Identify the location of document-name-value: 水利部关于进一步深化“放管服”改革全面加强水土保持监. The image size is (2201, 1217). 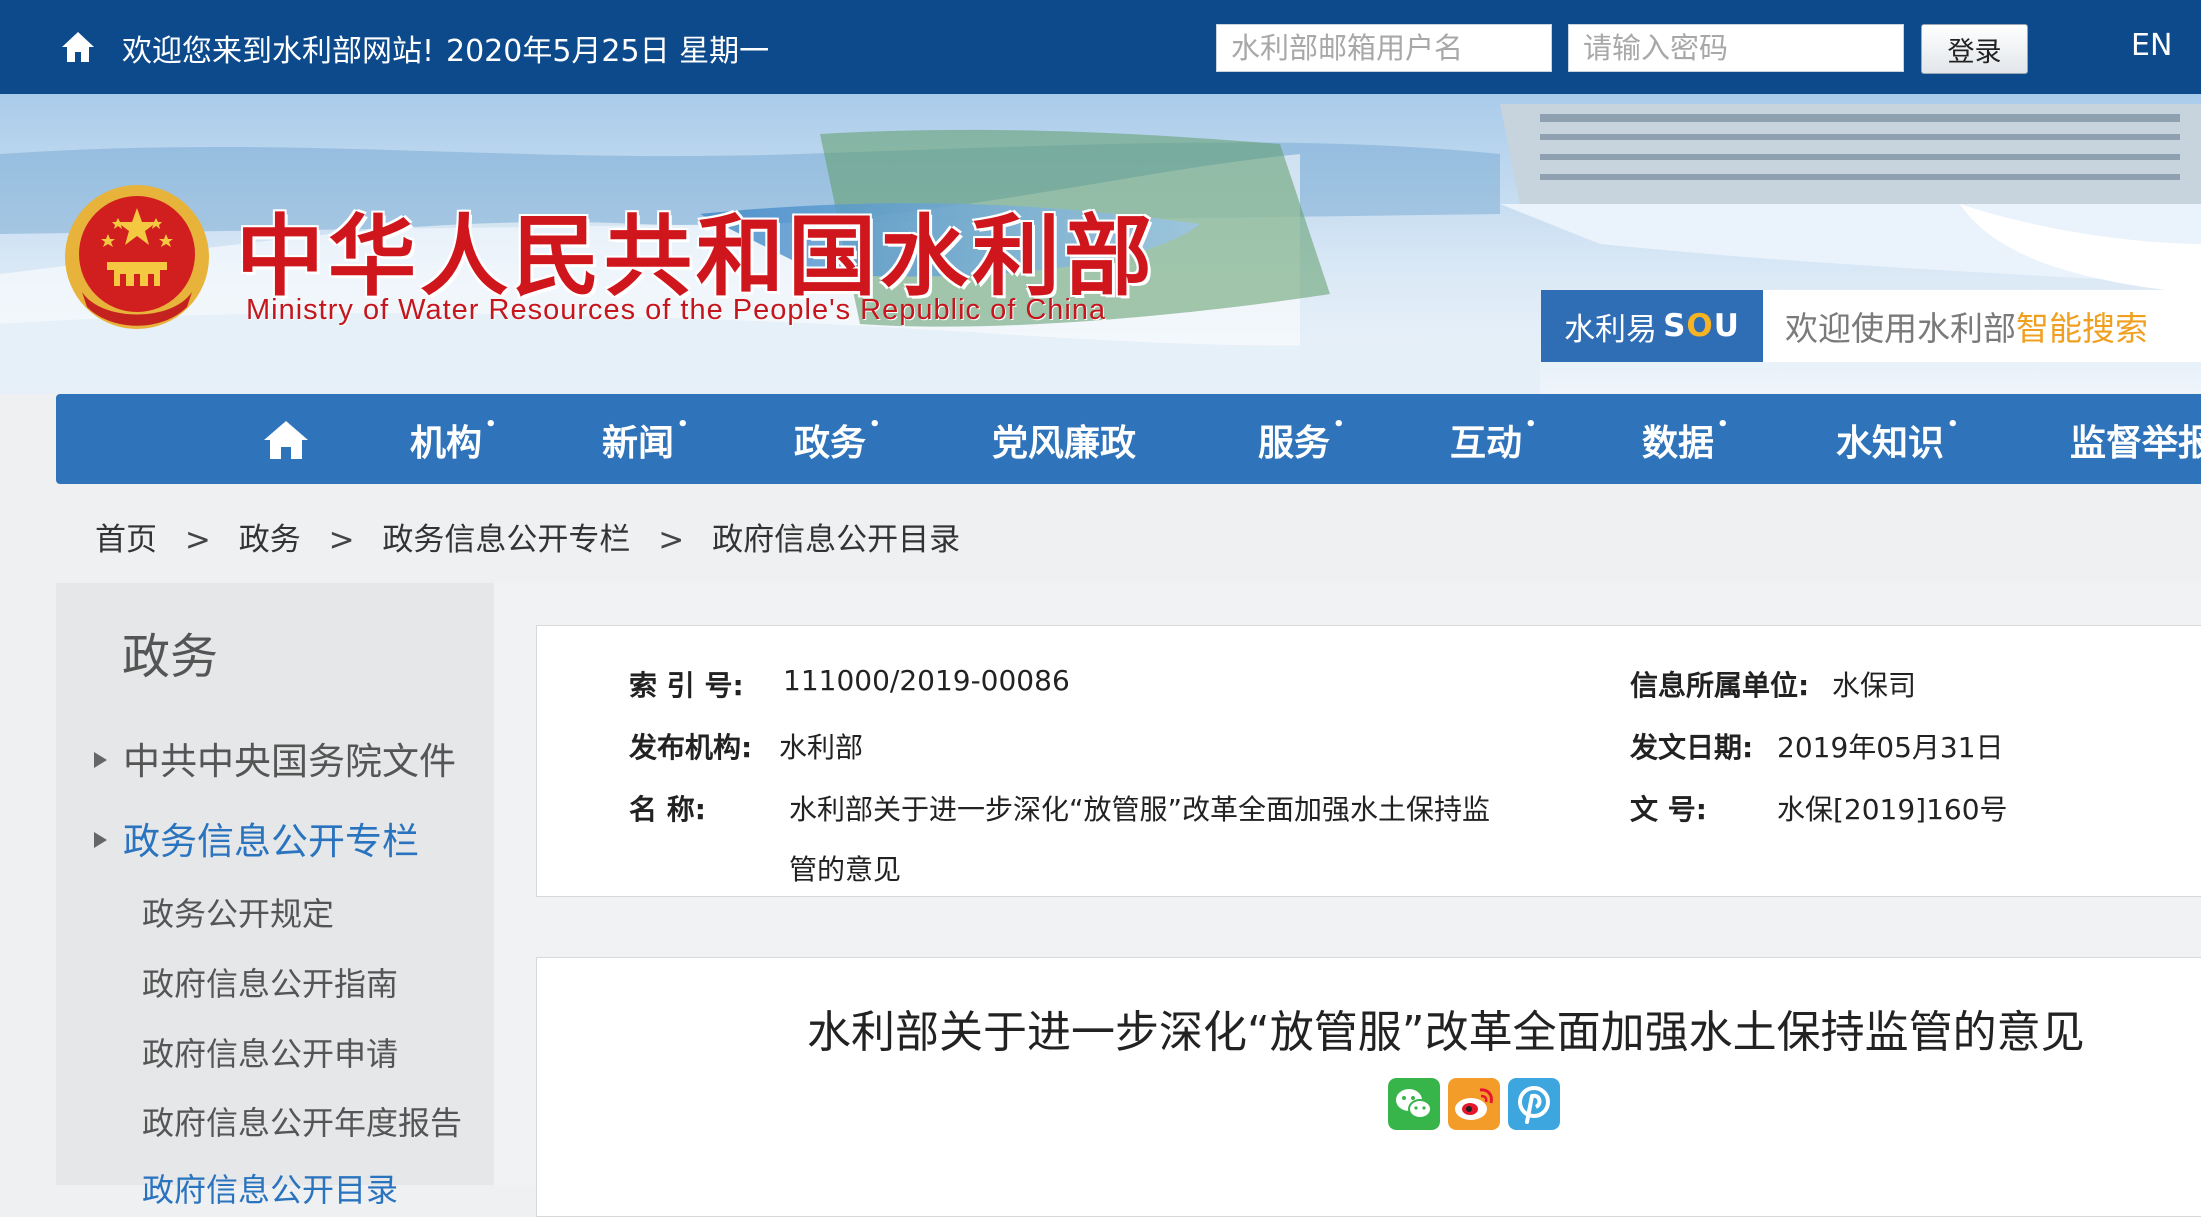
(1140, 809).